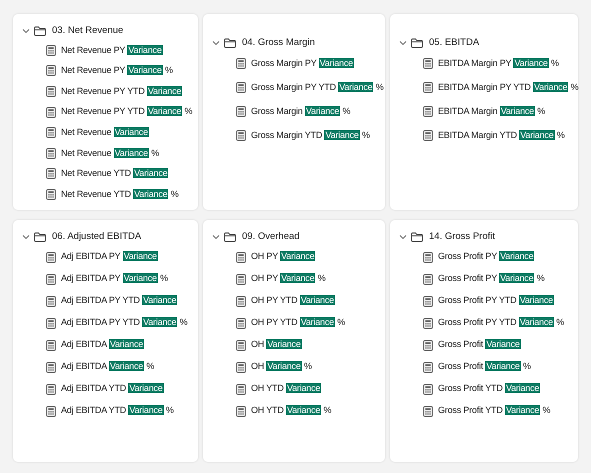 The image size is (591, 473). Describe the element at coordinates (107, 367) in the screenshot. I see `measure-name: Adj EBITDA Variance %` at that location.